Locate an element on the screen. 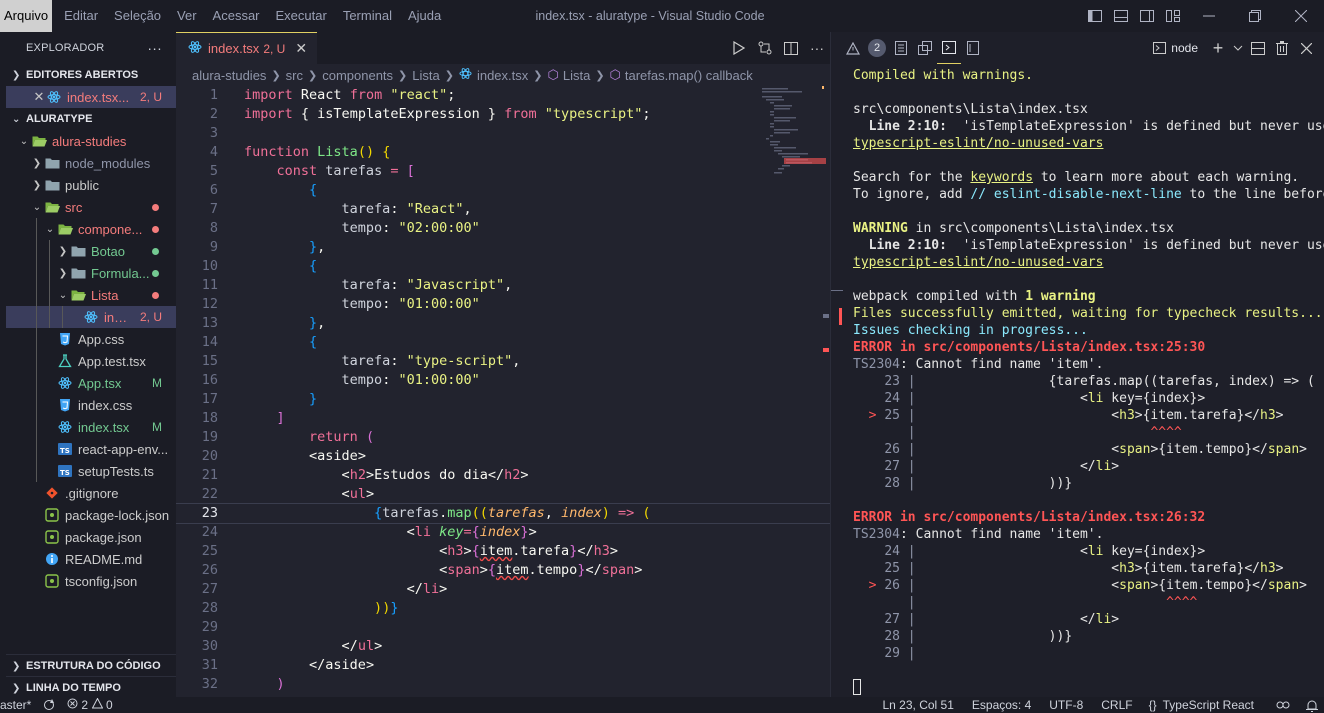 The image size is (1324, 713). code-line: 15 tarefa: "type-script", is located at coordinates (361, 361).